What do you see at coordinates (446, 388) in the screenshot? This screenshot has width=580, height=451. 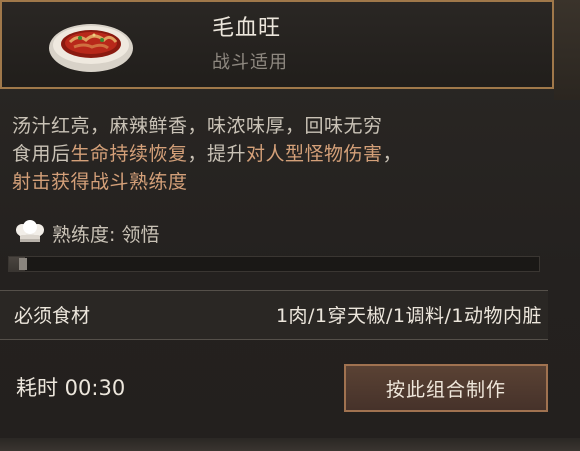 I see `craft-button: 按此组合制作` at bounding box center [446, 388].